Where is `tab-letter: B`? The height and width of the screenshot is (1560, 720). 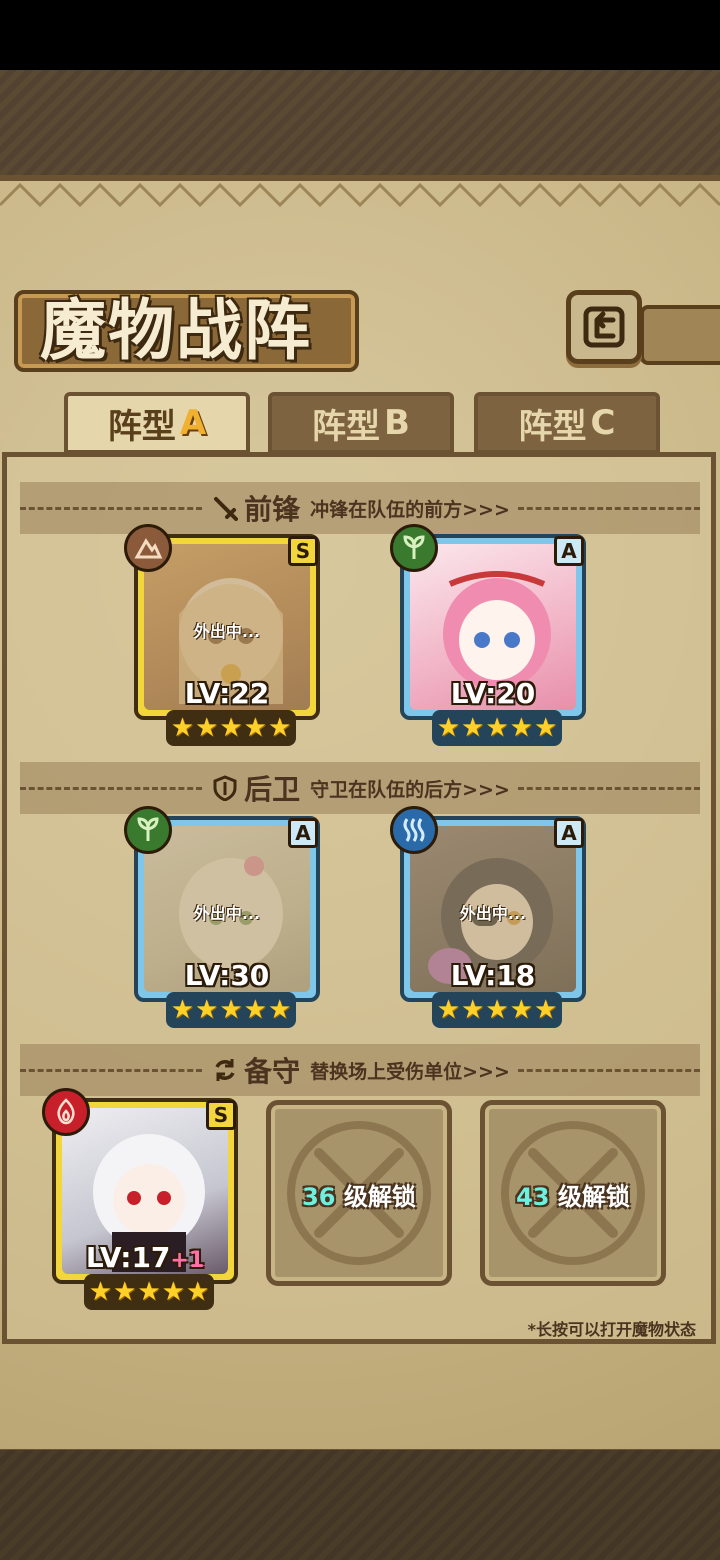 tab-letter: B is located at coordinates (397, 423).